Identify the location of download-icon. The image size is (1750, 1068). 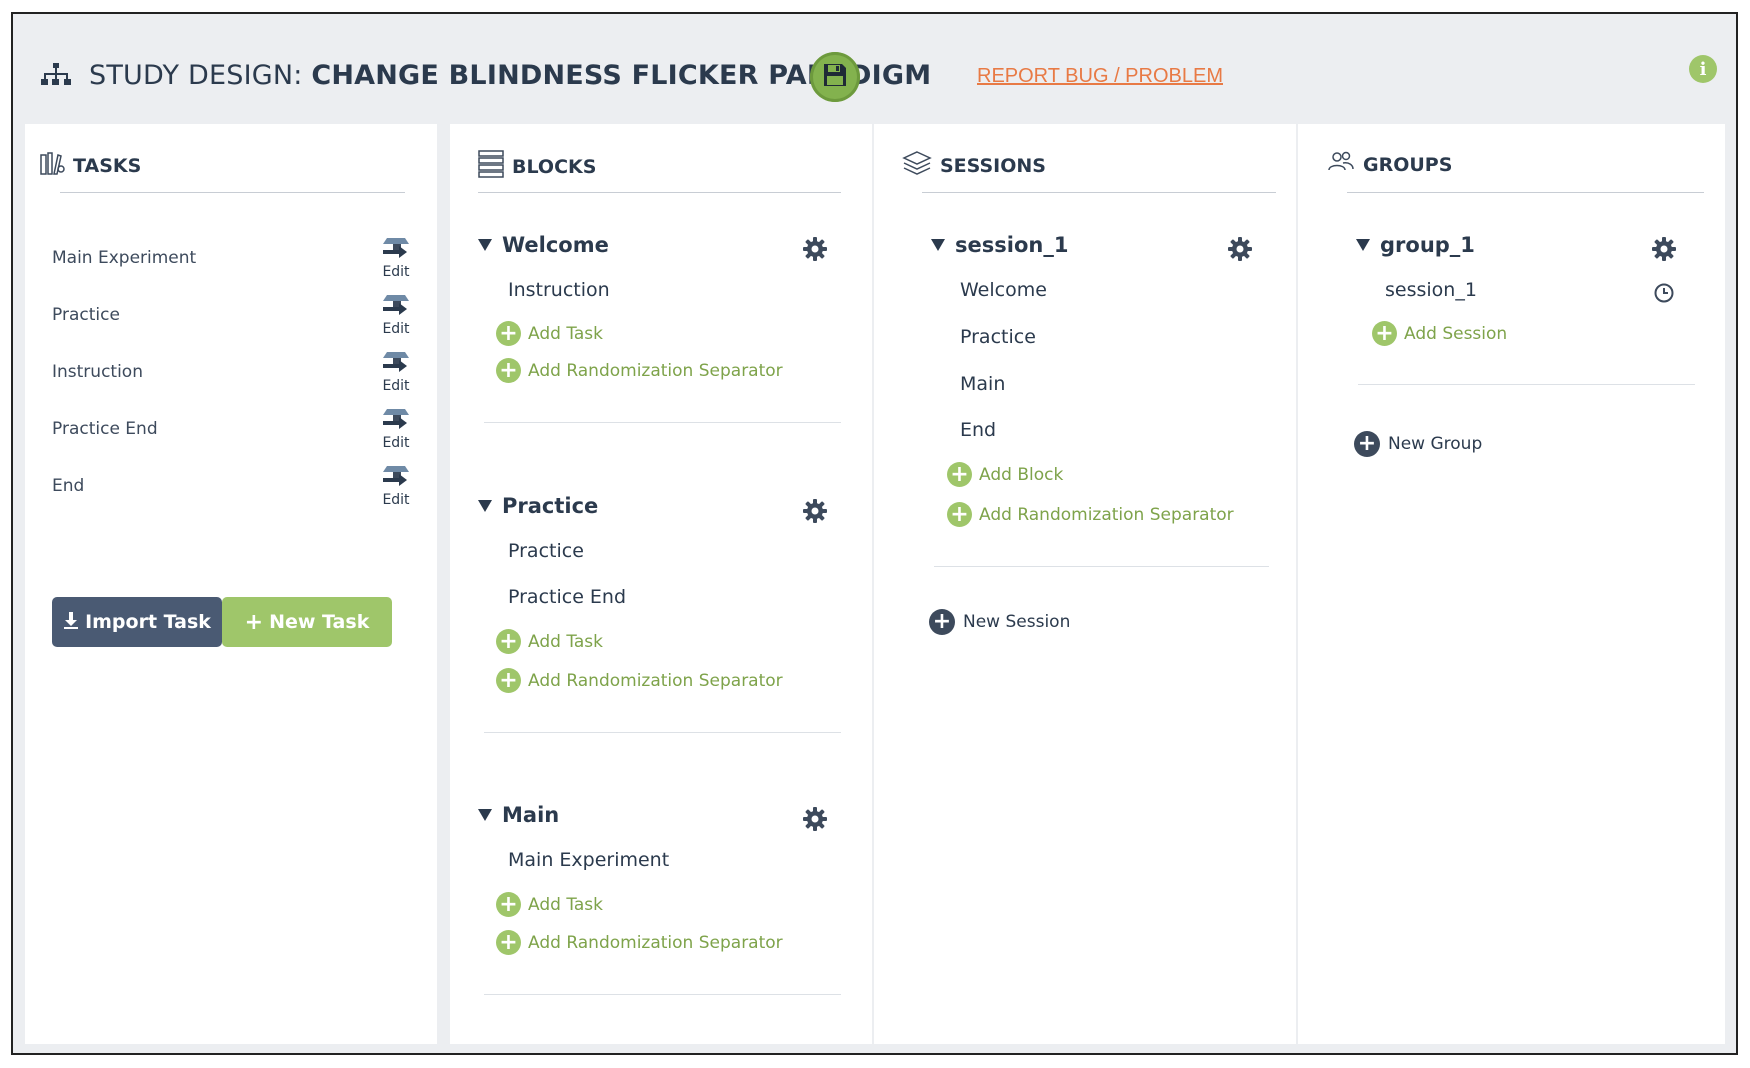
(71, 622).